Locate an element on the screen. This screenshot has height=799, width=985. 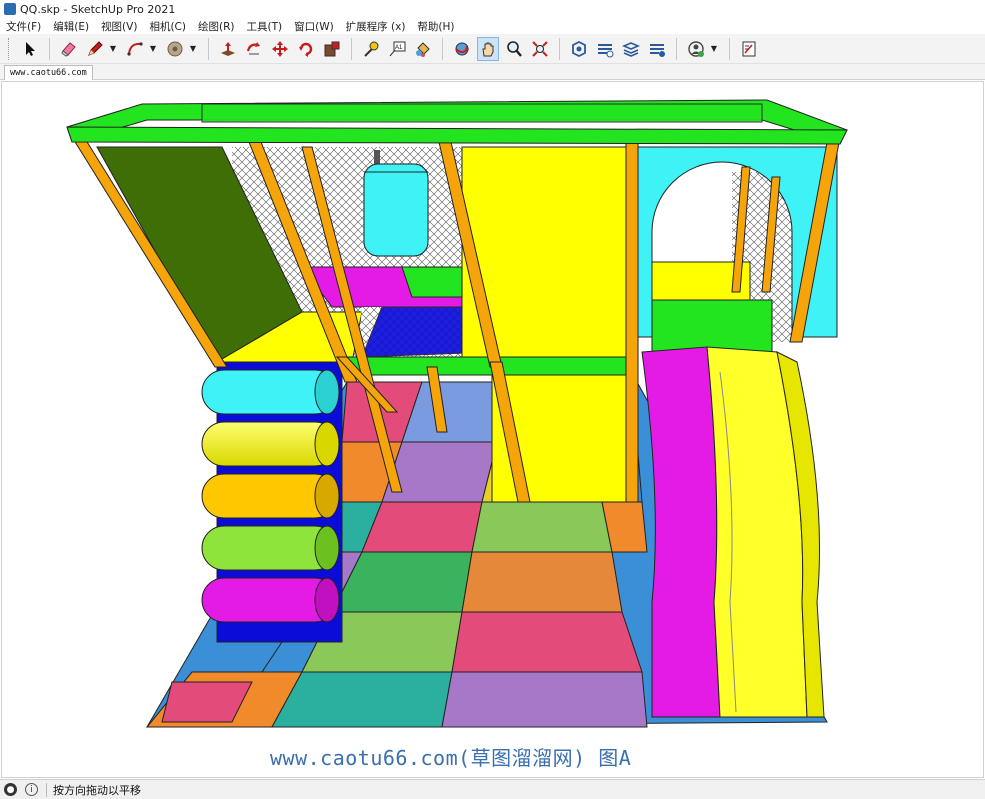
menu-edit: 编辑(E) is located at coordinates (71, 26).